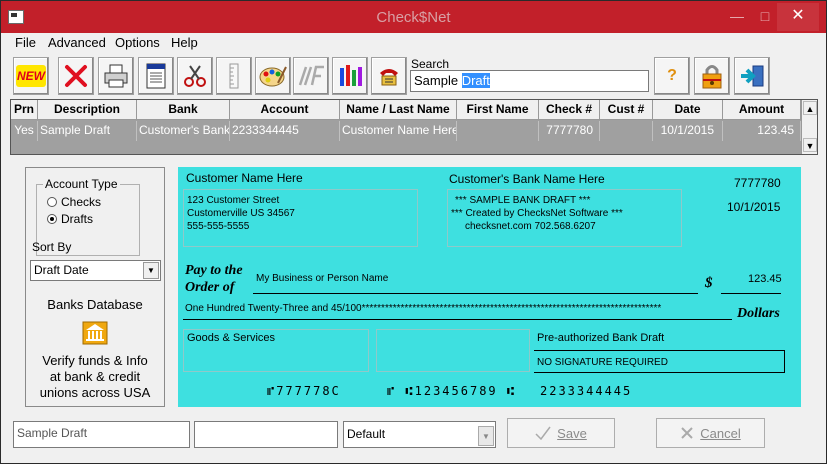 The height and width of the screenshot is (464, 827). I want to click on ruler-icon, so click(234, 76).